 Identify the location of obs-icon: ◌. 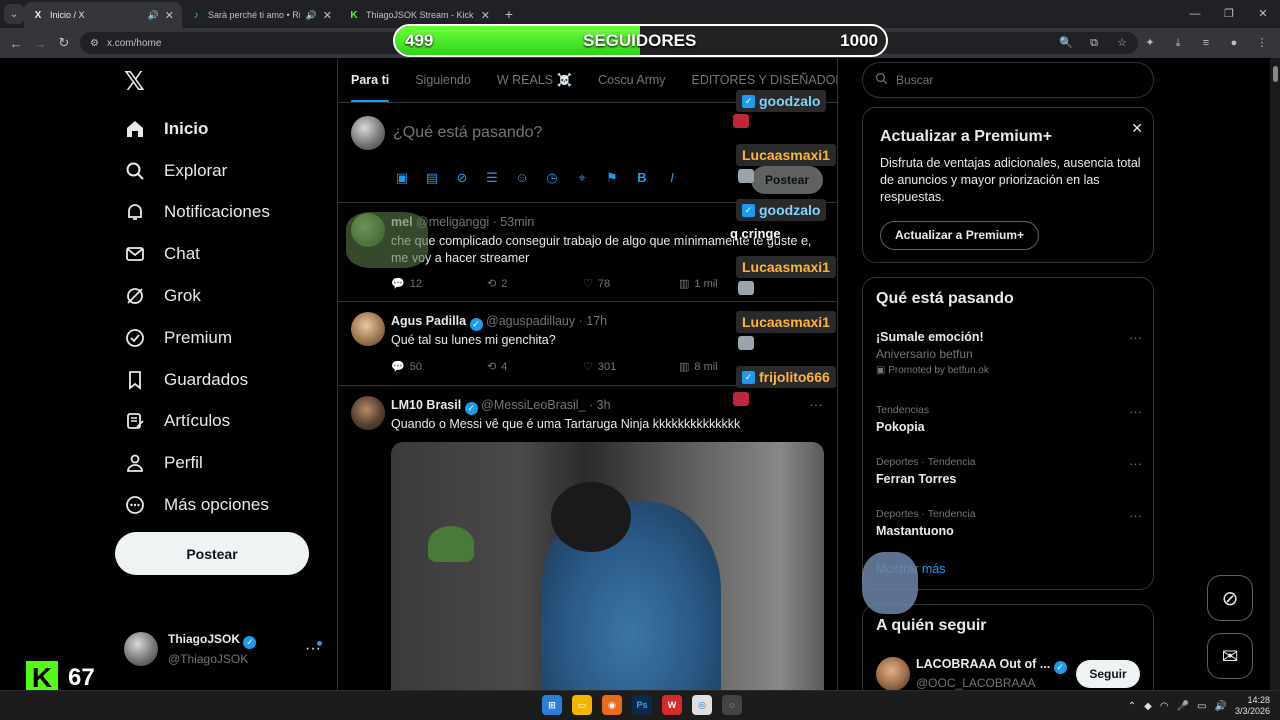
(732, 705).